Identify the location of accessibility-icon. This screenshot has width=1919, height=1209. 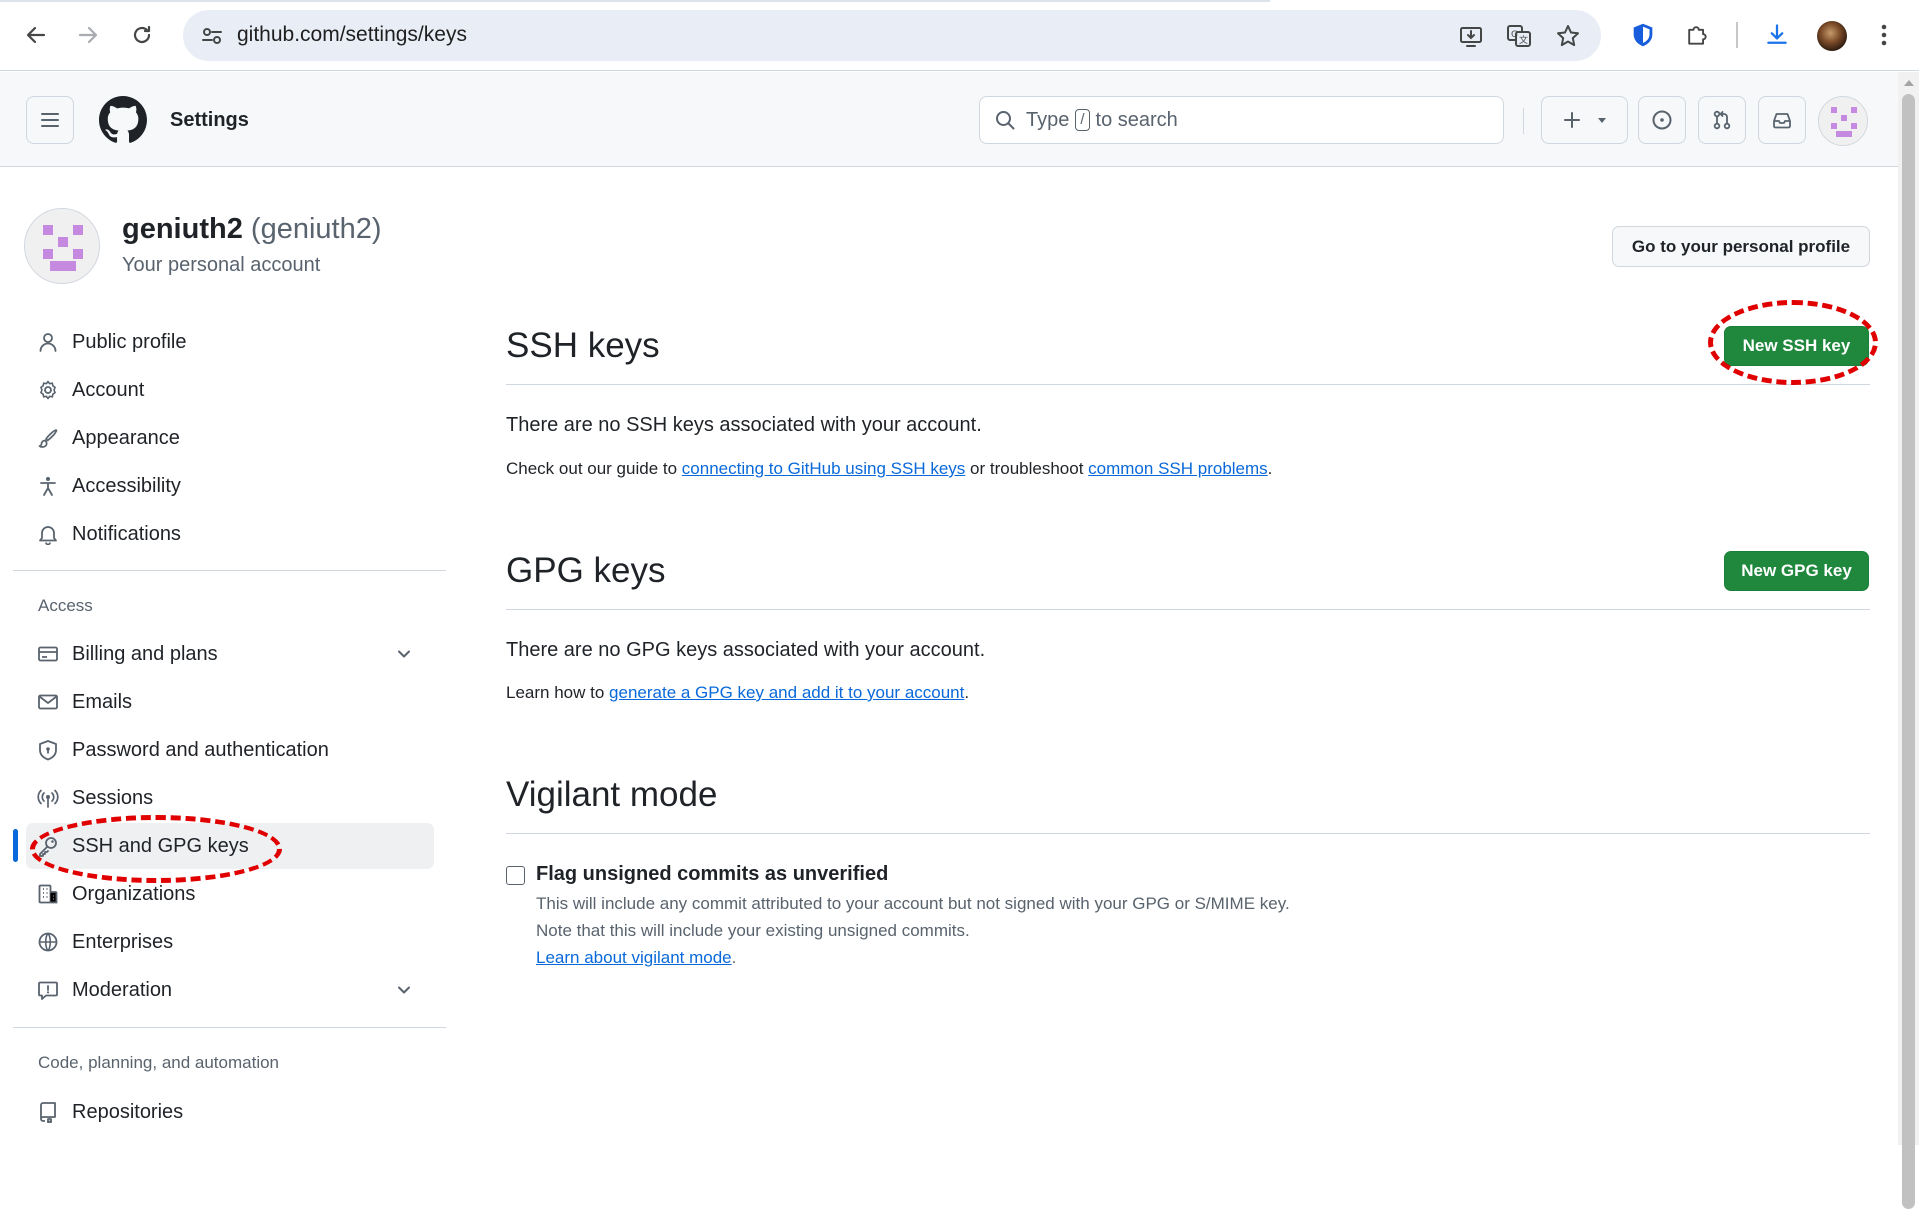
(48, 486).